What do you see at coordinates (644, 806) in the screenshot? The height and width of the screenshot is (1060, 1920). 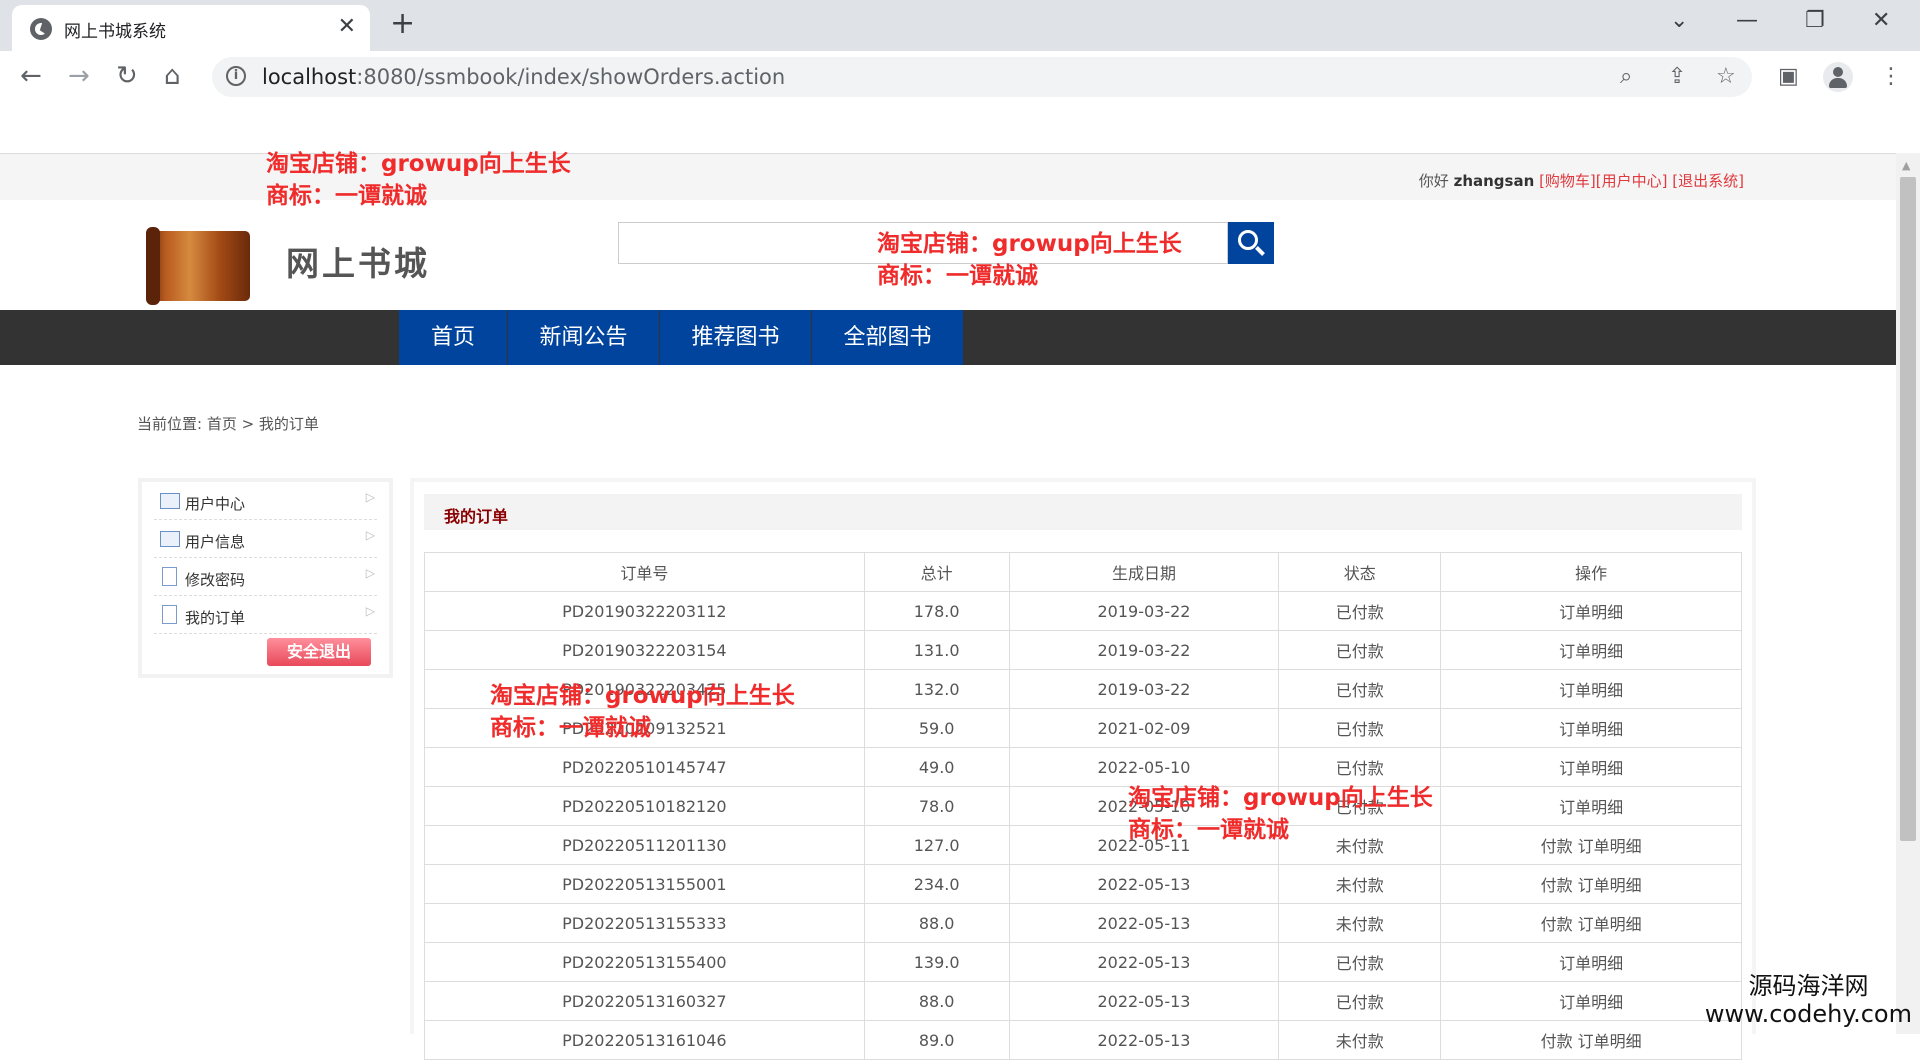 I see `order-id-cell: PD20220510182120` at bounding box center [644, 806].